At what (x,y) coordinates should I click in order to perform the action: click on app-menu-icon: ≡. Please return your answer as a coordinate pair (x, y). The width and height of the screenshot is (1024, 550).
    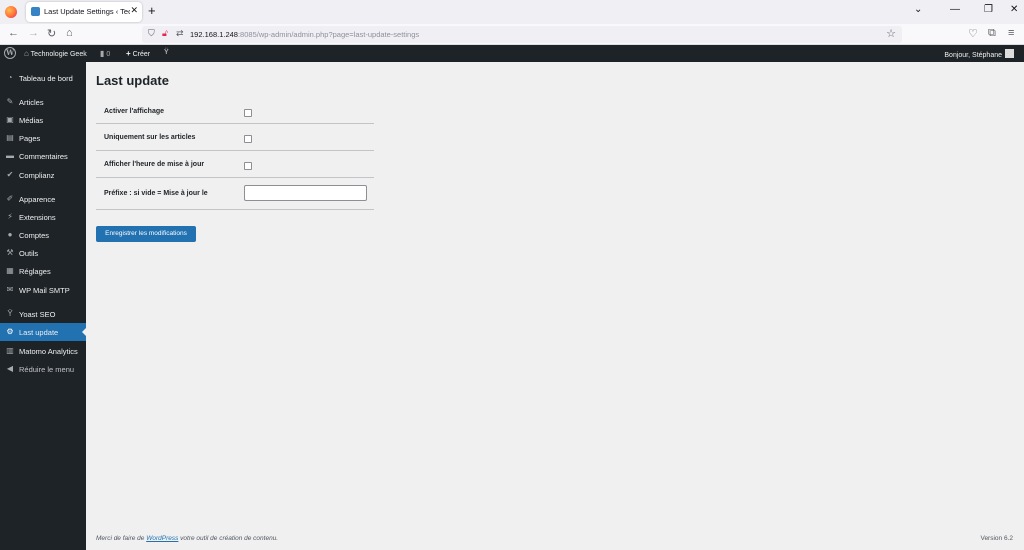
    Looking at the image, I should click on (1011, 33).